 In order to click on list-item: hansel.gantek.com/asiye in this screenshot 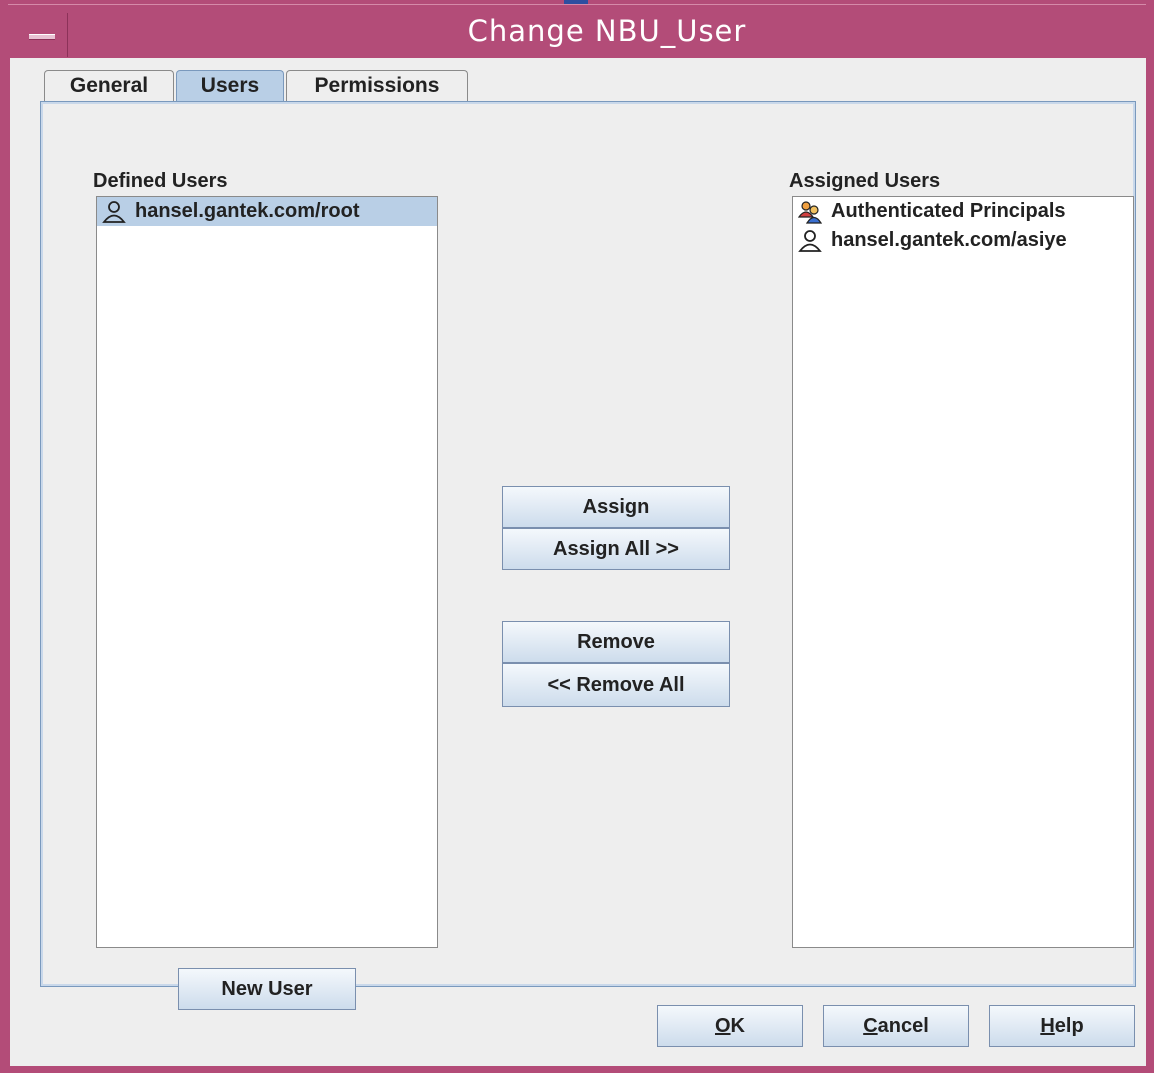, I will do `click(963, 240)`.